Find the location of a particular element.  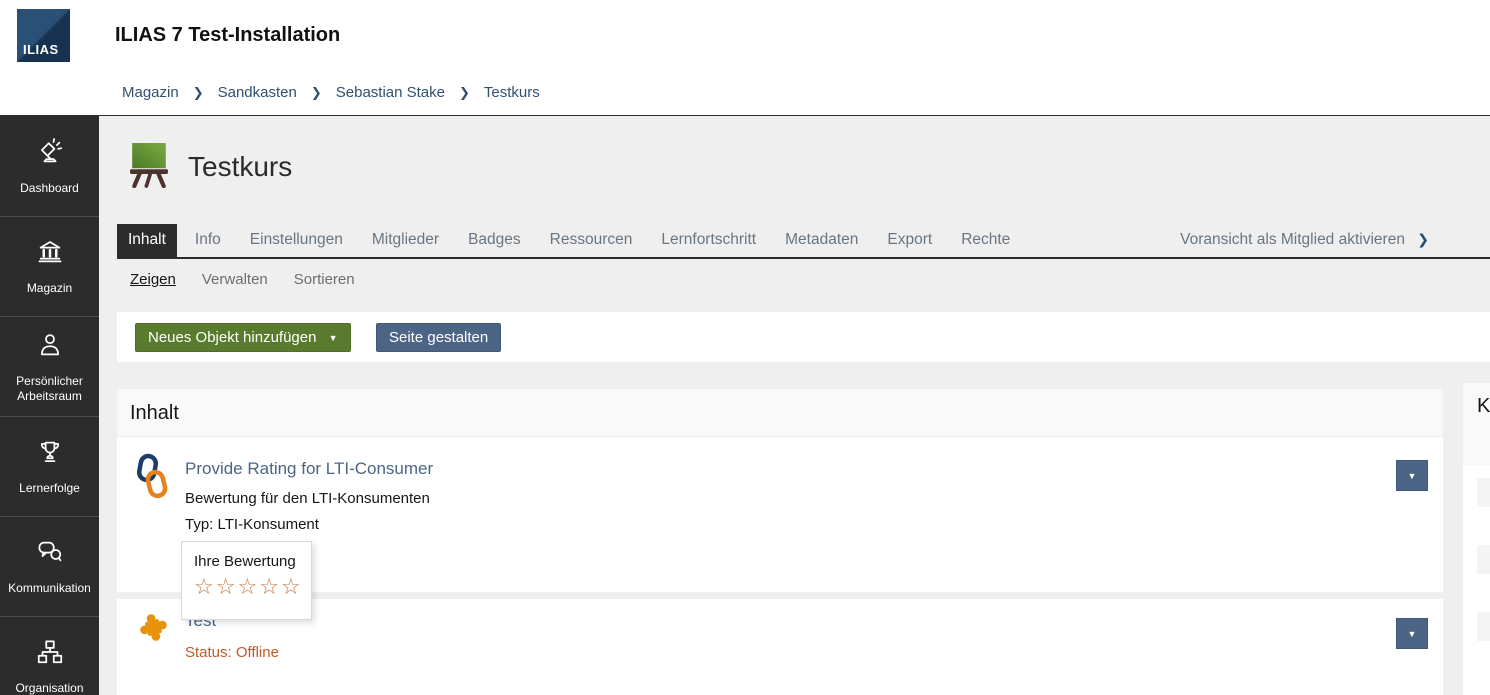

rating-stars: ☆☆☆☆☆ is located at coordinates (252, 587).